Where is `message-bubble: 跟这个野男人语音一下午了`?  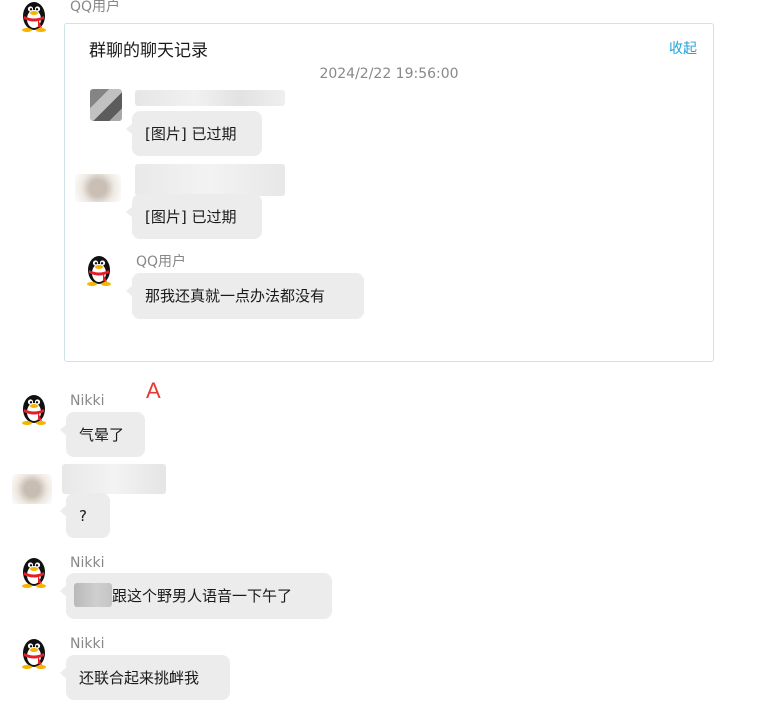
message-bubble: 跟这个野男人语音一下午了 is located at coordinates (196, 596).